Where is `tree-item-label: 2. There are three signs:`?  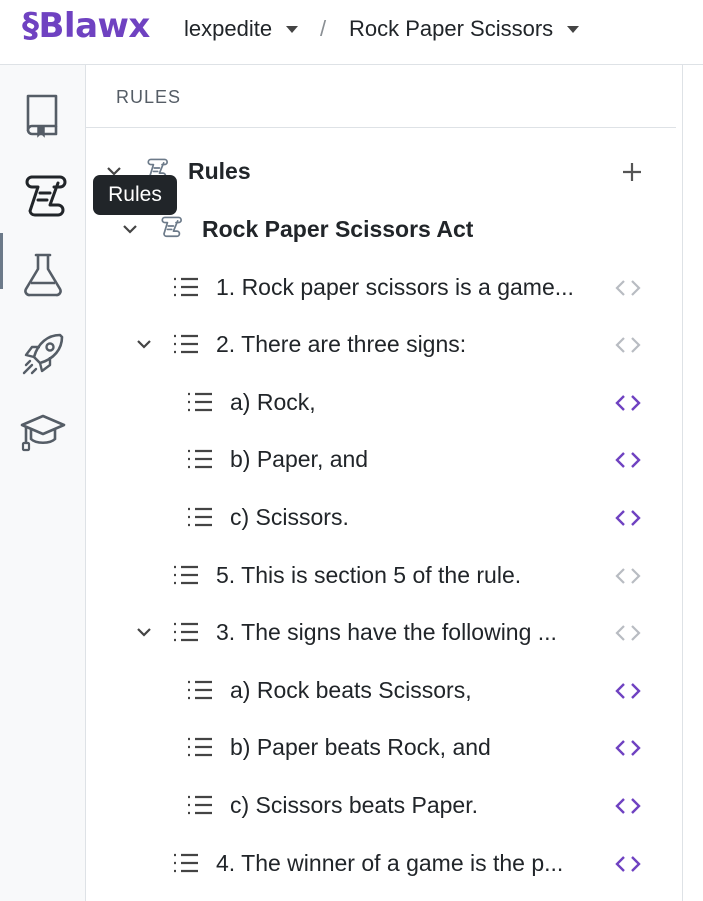
tree-item-label: 2. There are three signs: is located at coordinates (341, 344).